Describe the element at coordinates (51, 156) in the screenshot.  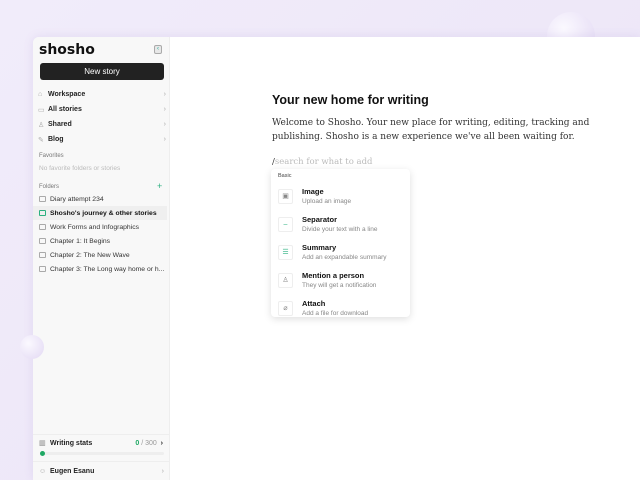
I see `favorites-heading: Favorites` at that location.